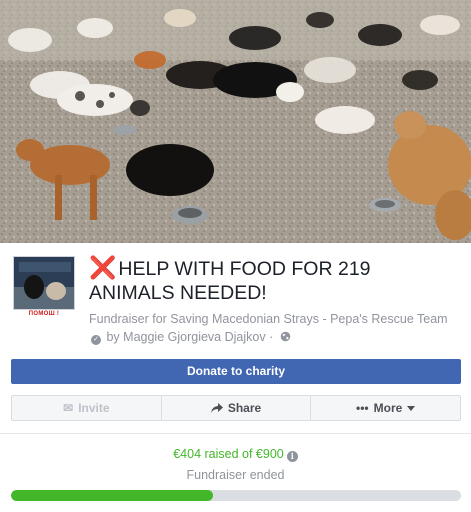  What do you see at coordinates (44, 314) in the screenshot?
I see `thumbnail-caption: ПОМОШ !` at bounding box center [44, 314].